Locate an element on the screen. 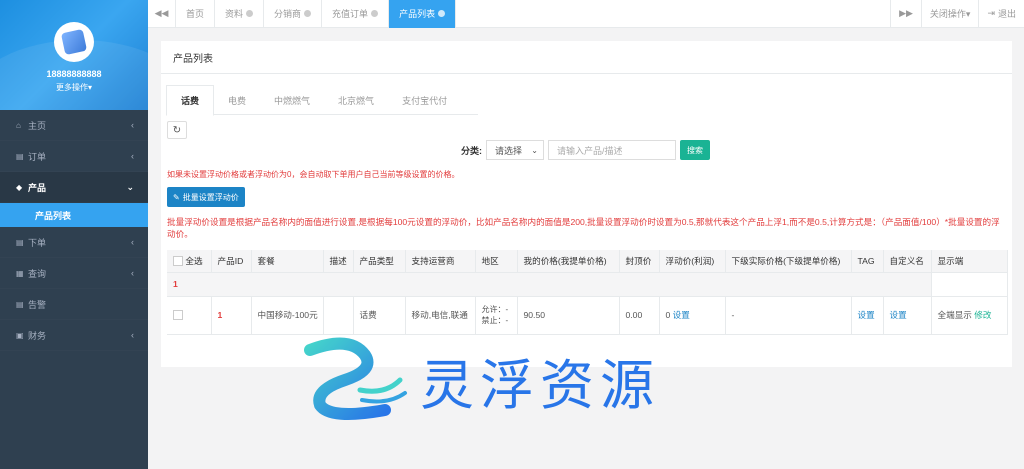  float-set-link: 设置 is located at coordinates (681, 315).